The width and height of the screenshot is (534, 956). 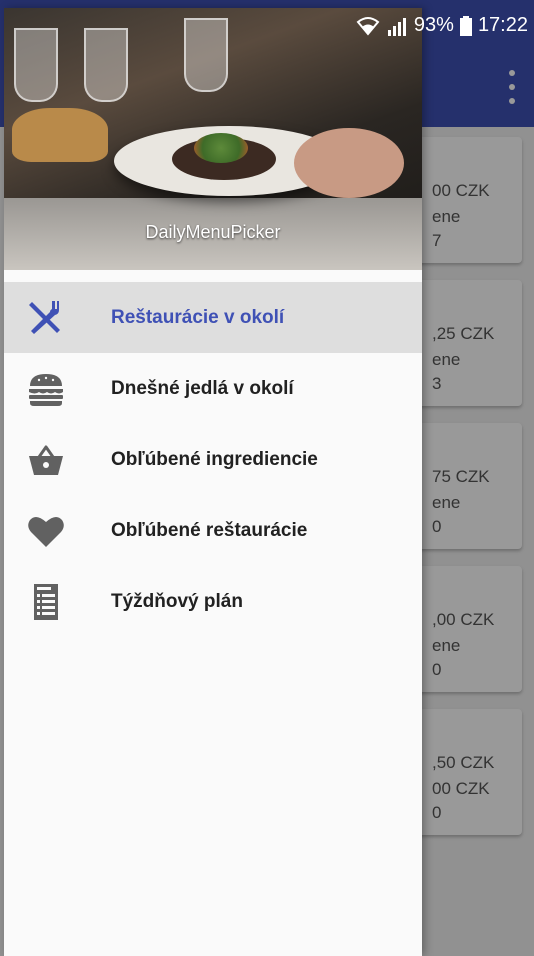 I want to click on nav-item-restaurants-nearby: Reštaurácie v okolí, so click(x=213, y=317).